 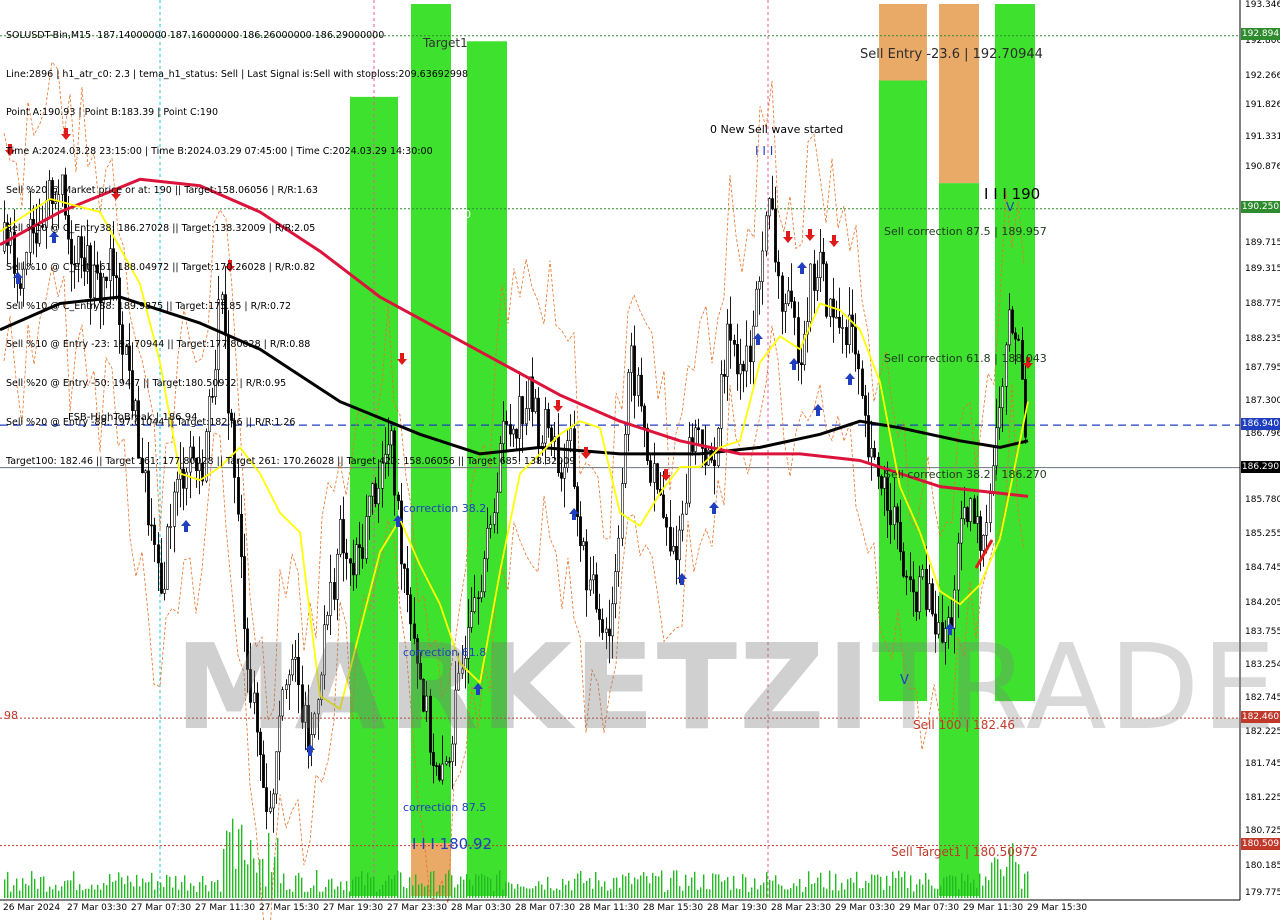 I want to click on time-tick: 29 Mar 03:30, so click(x=865, y=908).